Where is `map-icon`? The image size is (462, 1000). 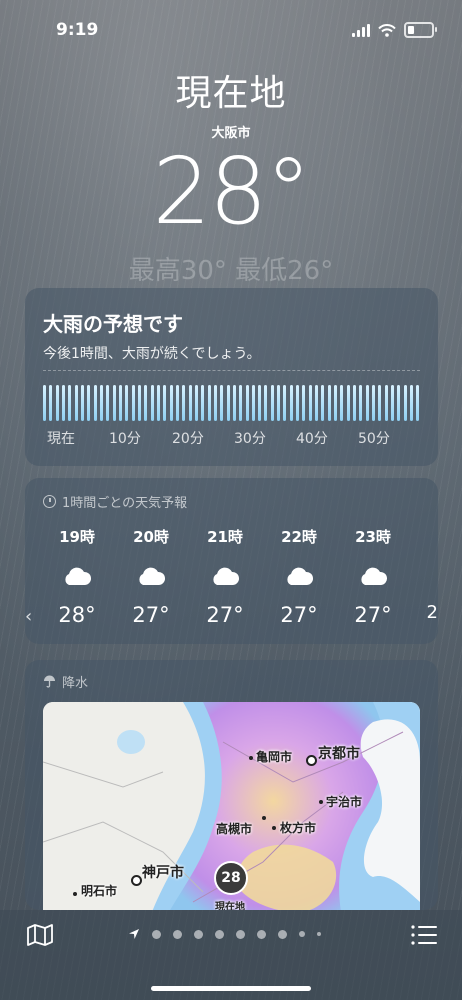
map-icon is located at coordinates (40, 935).